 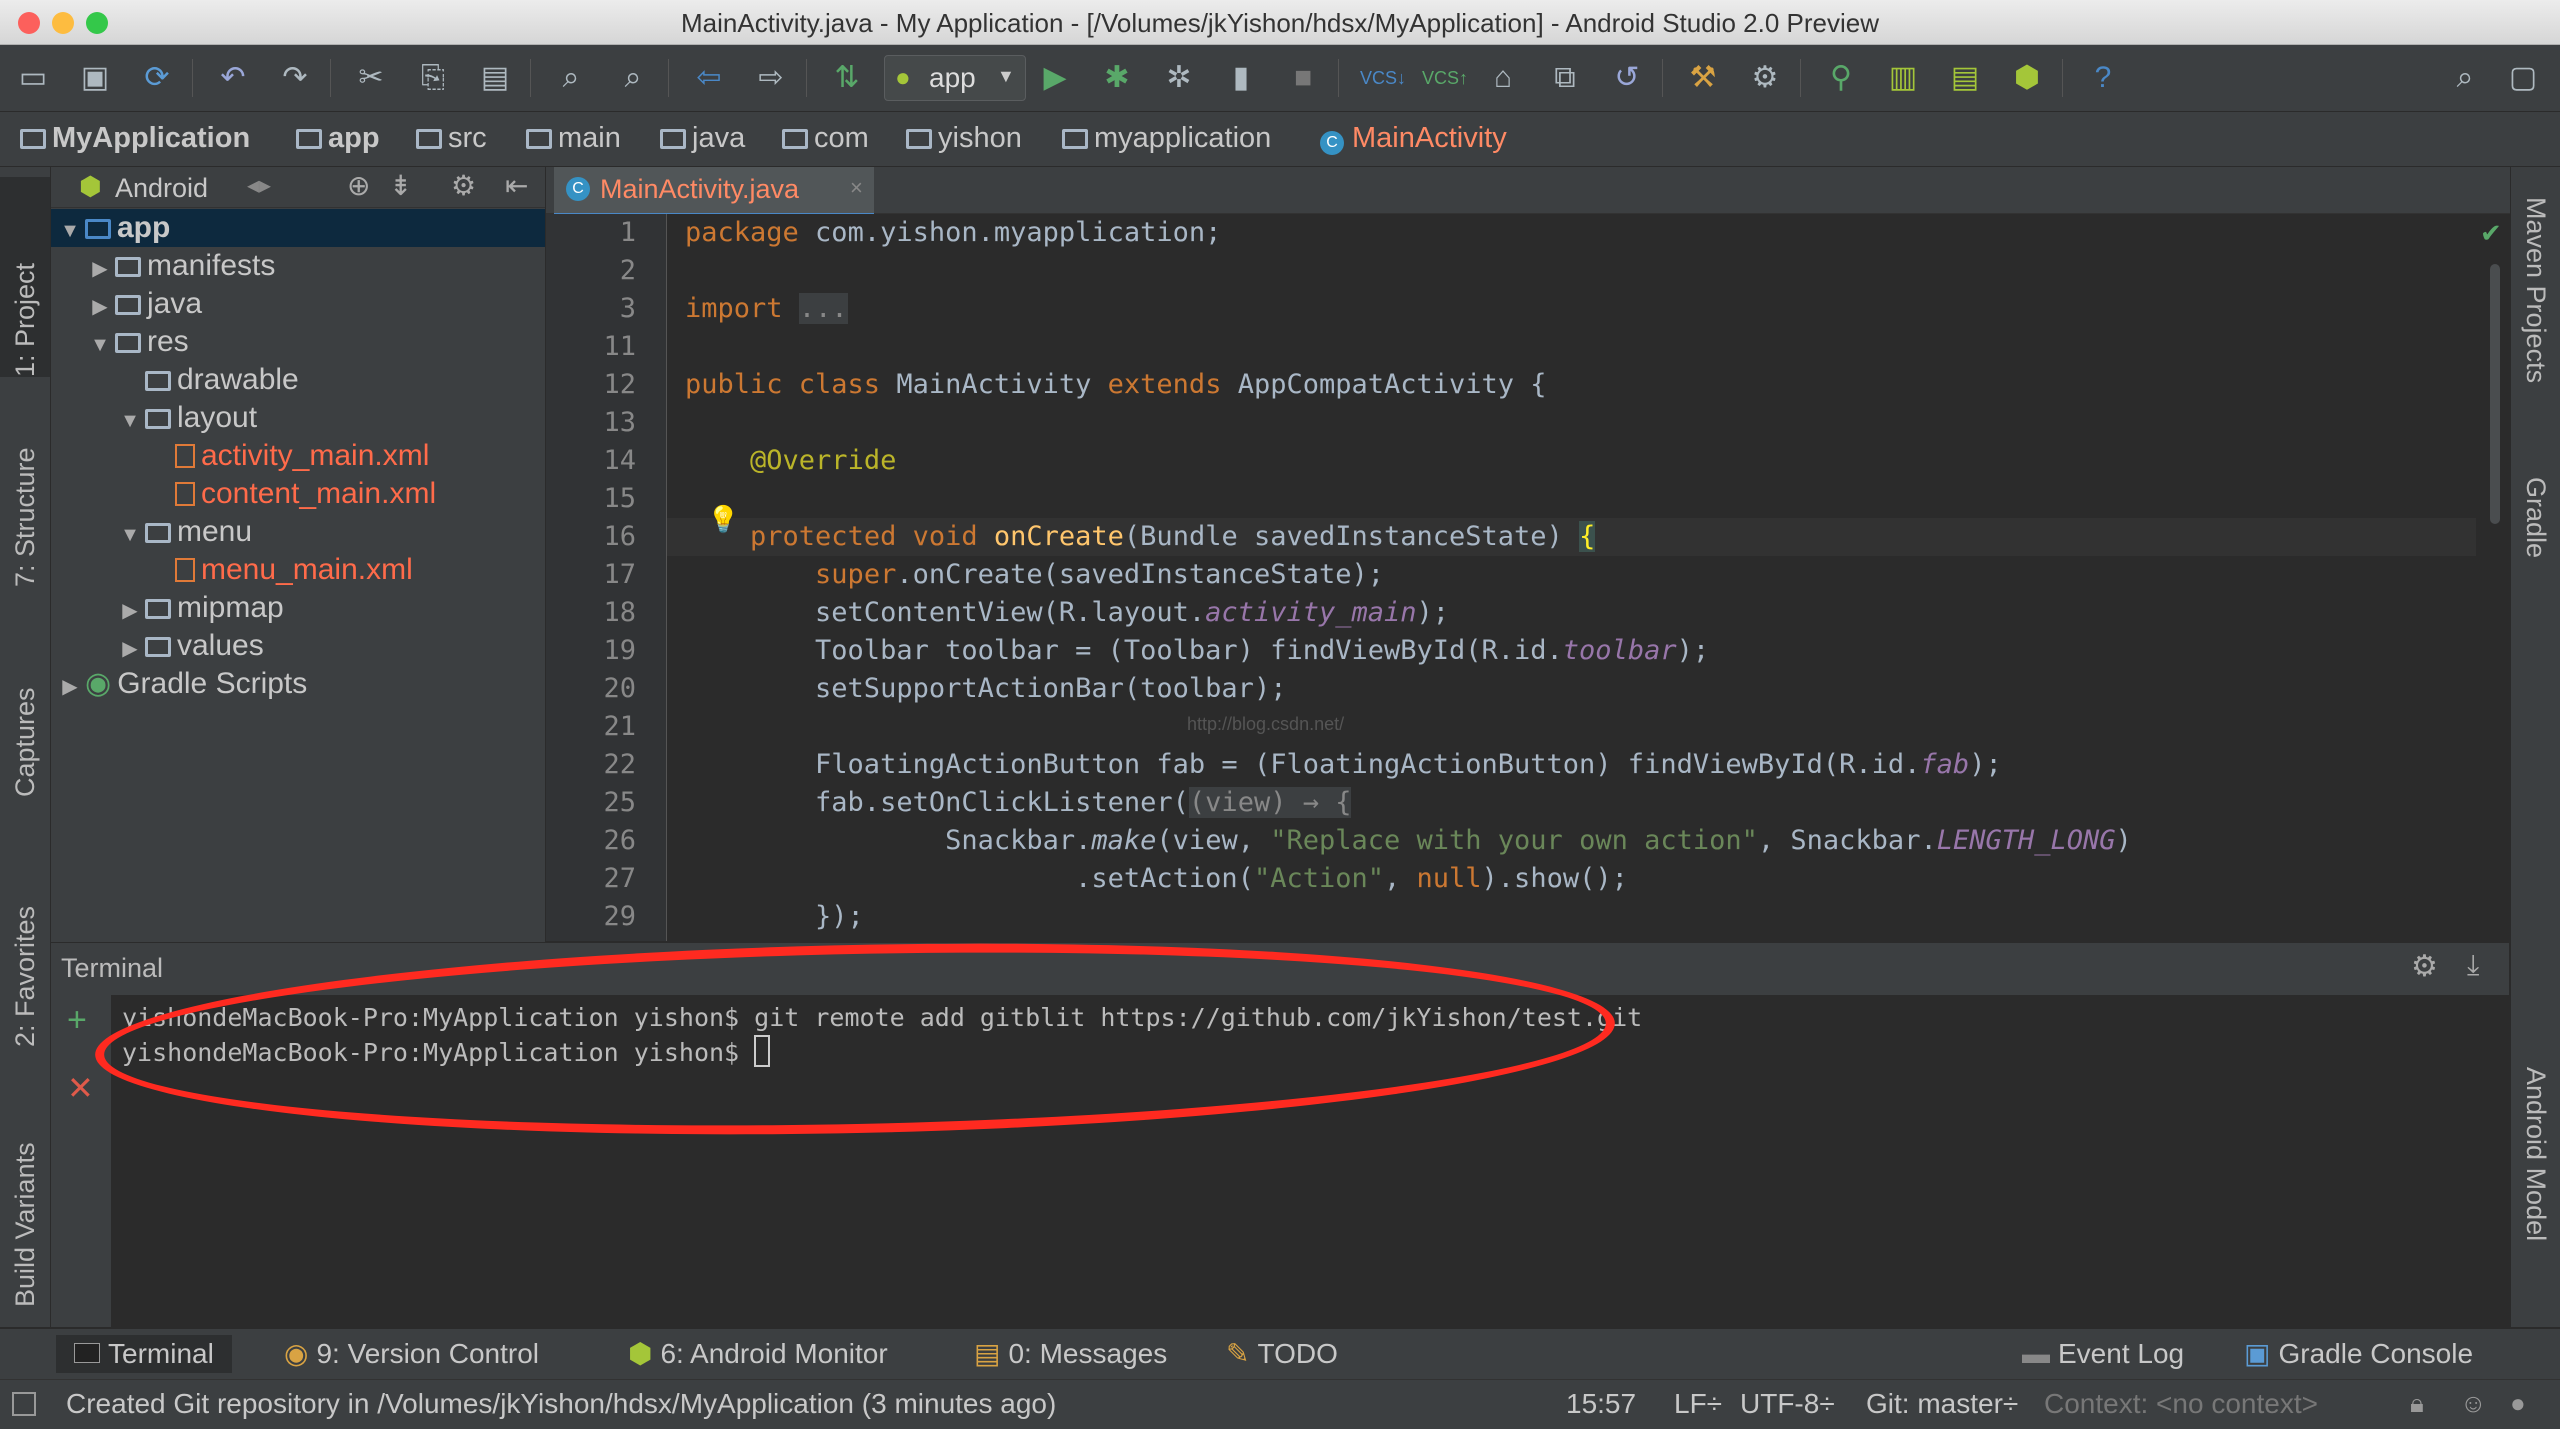 What do you see at coordinates (400, 185) in the screenshot?
I see `collapse-icon: ⇟` at bounding box center [400, 185].